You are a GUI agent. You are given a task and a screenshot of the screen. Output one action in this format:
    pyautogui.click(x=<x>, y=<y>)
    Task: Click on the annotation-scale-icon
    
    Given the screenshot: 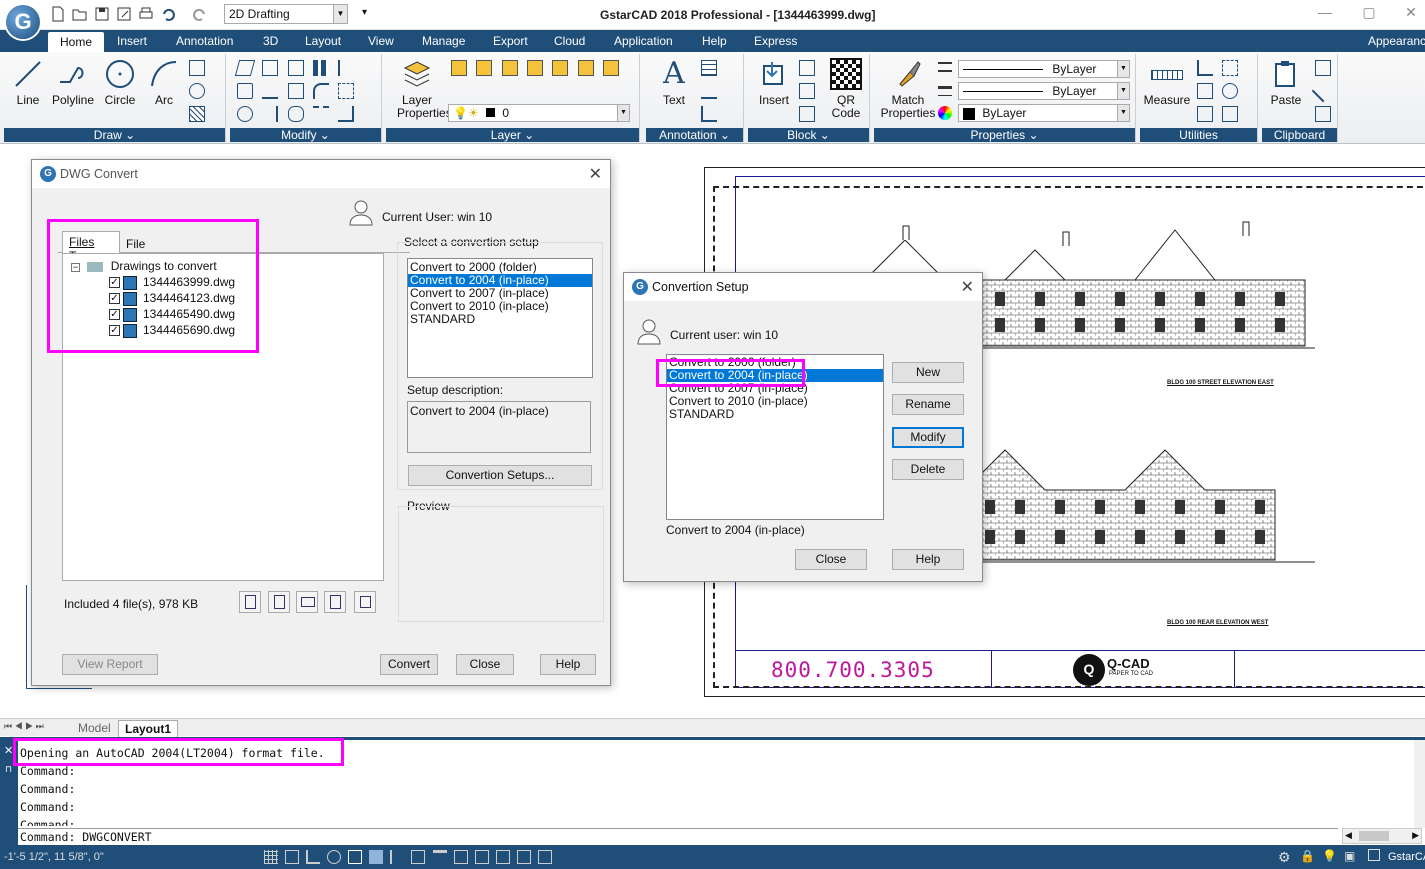 What is the action you would take?
    pyautogui.click(x=523, y=857)
    